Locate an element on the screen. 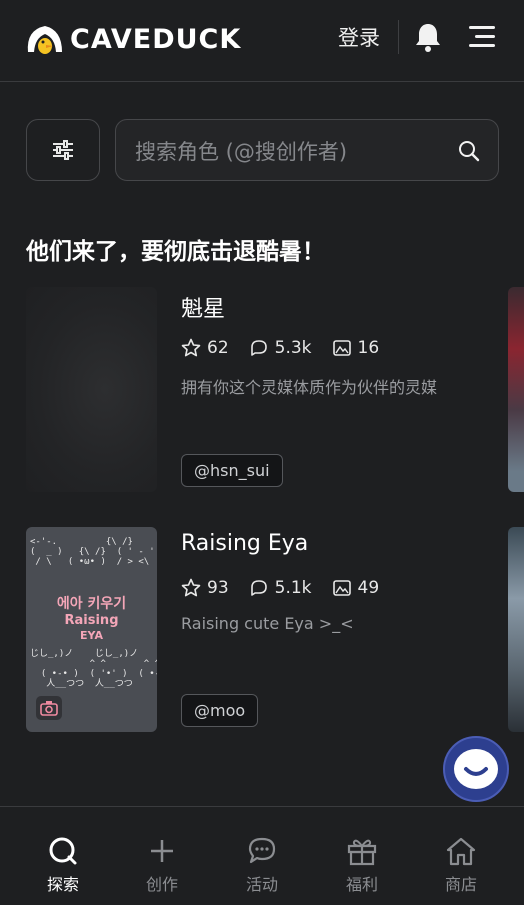  smile-chat-icon is located at coordinates (476, 769).